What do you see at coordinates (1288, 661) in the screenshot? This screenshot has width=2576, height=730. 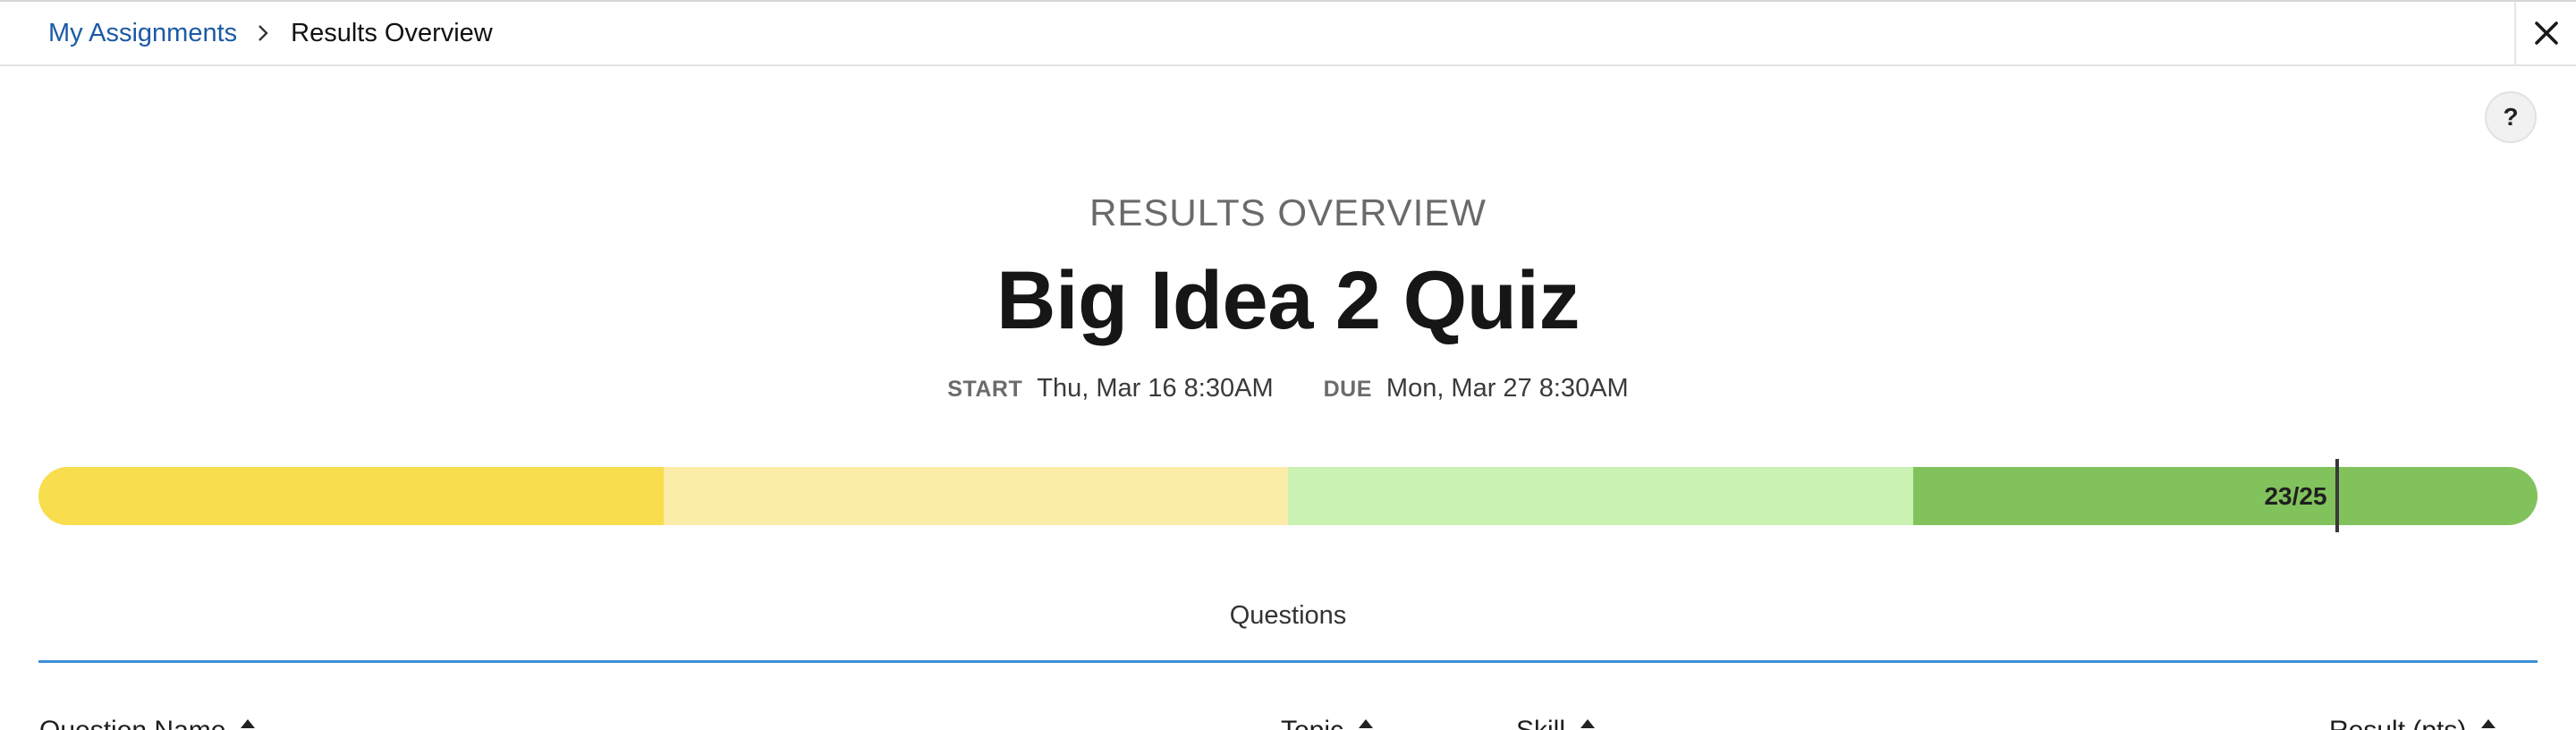 I see `tab-active-underline` at bounding box center [1288, 661].